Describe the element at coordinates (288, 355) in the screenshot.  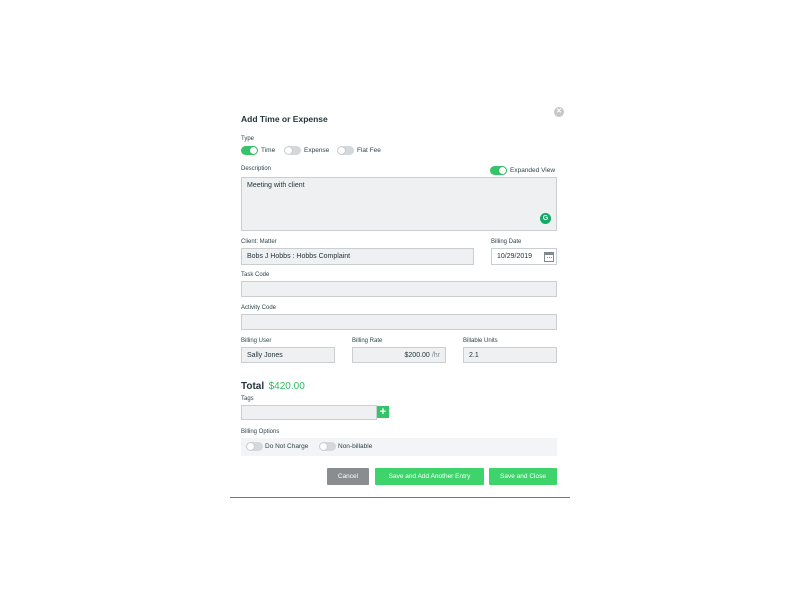
I see `billing-user-field: Sally Jones` at that location.